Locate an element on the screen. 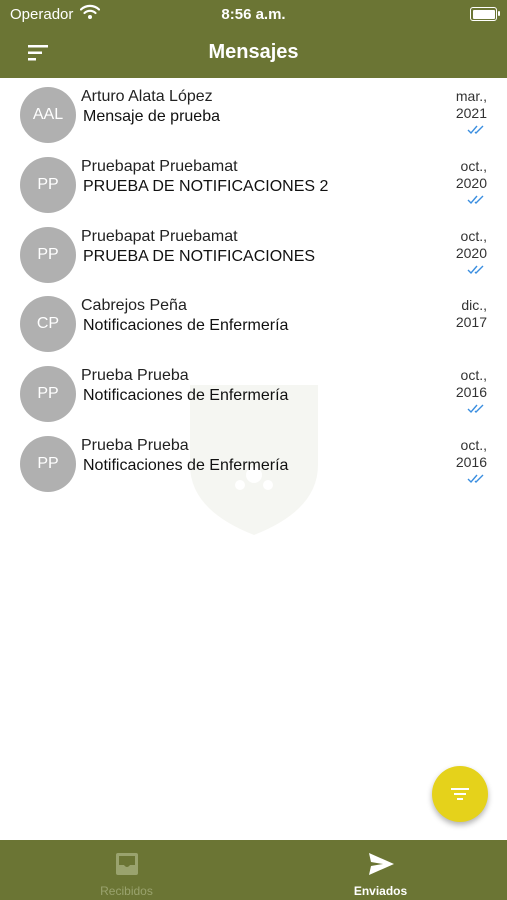 The height and width of the screenshot is (900, 507). message-date: mar., 2021 is located at coordinates (471, 105).